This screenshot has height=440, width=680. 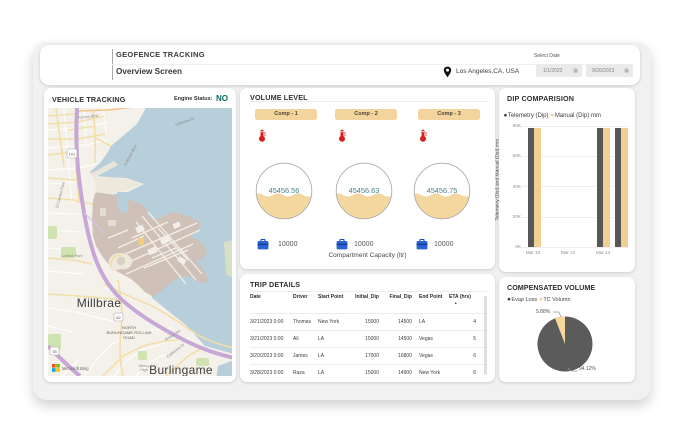 I want to click on svg-text: 82, so click(x=118, y=317).